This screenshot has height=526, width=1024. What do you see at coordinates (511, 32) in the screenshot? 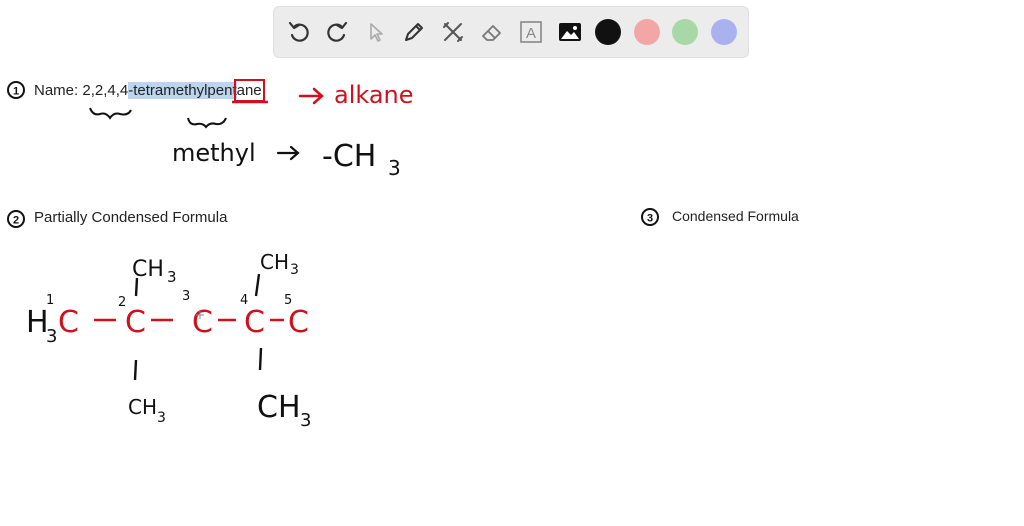
I see `drawing-toolbar: A` at bounding box center [511, 32].